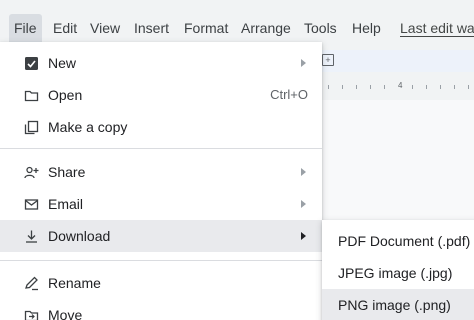 Image resolution: width=474 pixels, height=320 pixels. Describe the element at coordinates (161, 236) in the screenshot. I see `menu-item-download: Download` at that location.